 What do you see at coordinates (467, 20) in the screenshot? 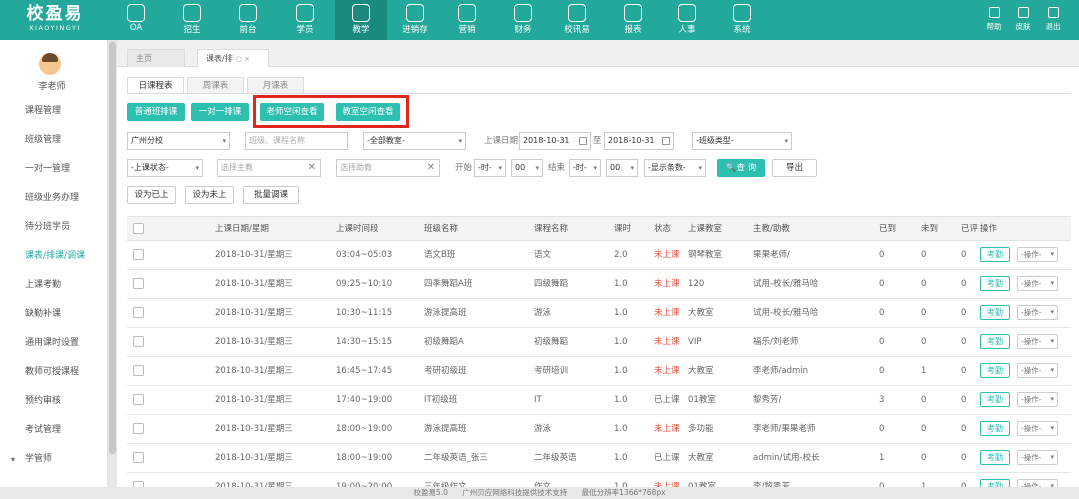
I see `nav-6: 营销` at bounding box center [467, 20].